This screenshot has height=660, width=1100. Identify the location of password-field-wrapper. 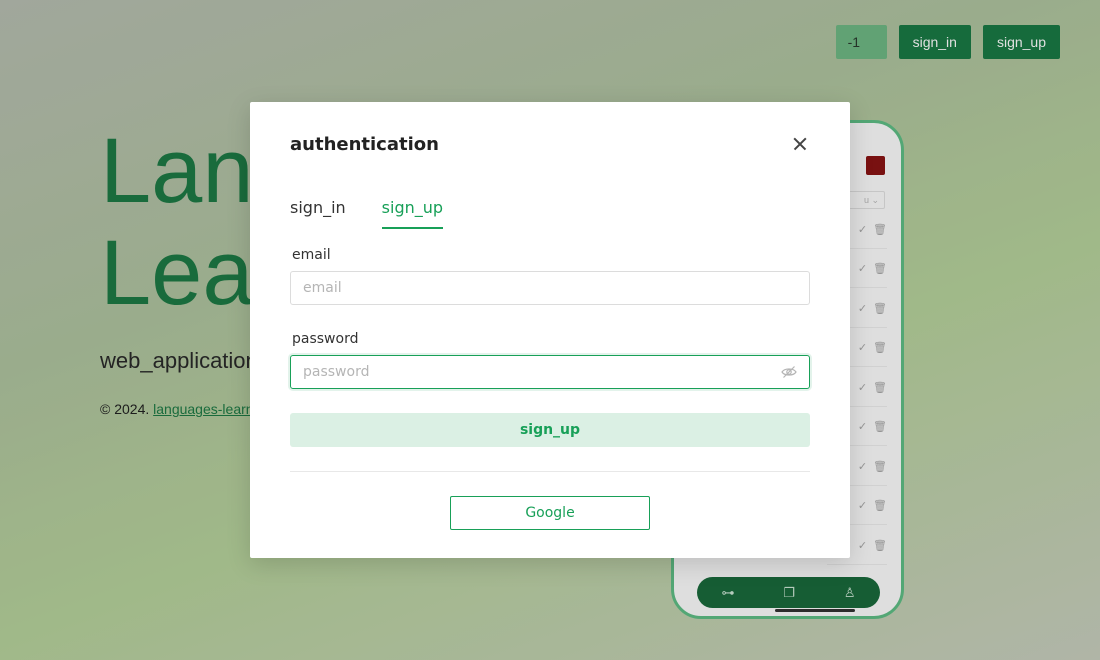
(550, 372).